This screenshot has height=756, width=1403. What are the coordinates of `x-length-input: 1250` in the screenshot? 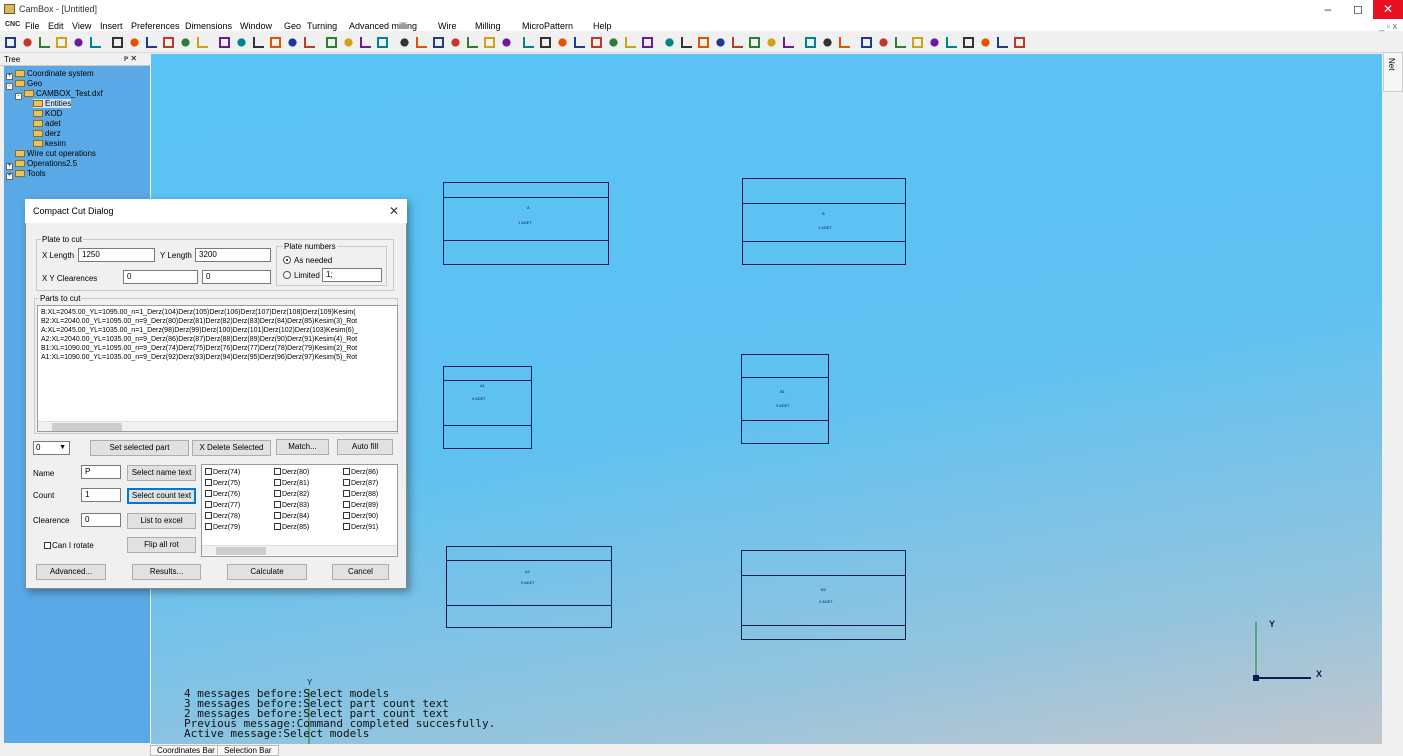 It's located at (116, 255).